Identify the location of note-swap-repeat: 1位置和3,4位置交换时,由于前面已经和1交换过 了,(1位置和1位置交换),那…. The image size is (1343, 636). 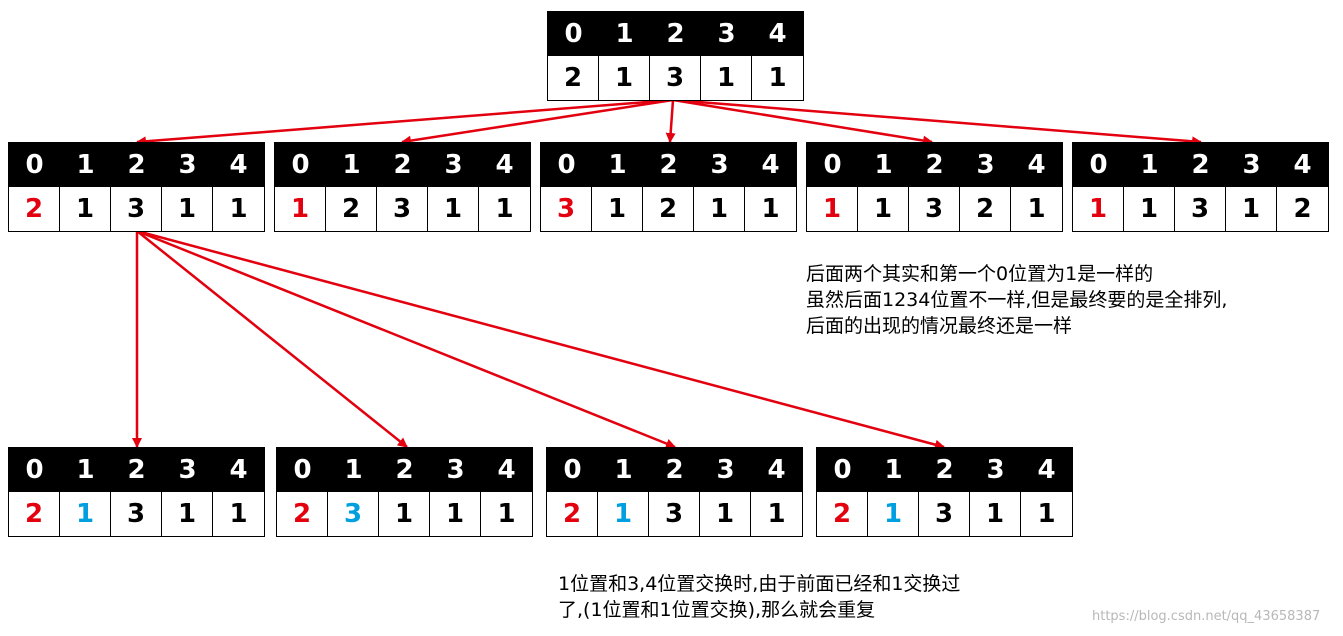
(759, 597).